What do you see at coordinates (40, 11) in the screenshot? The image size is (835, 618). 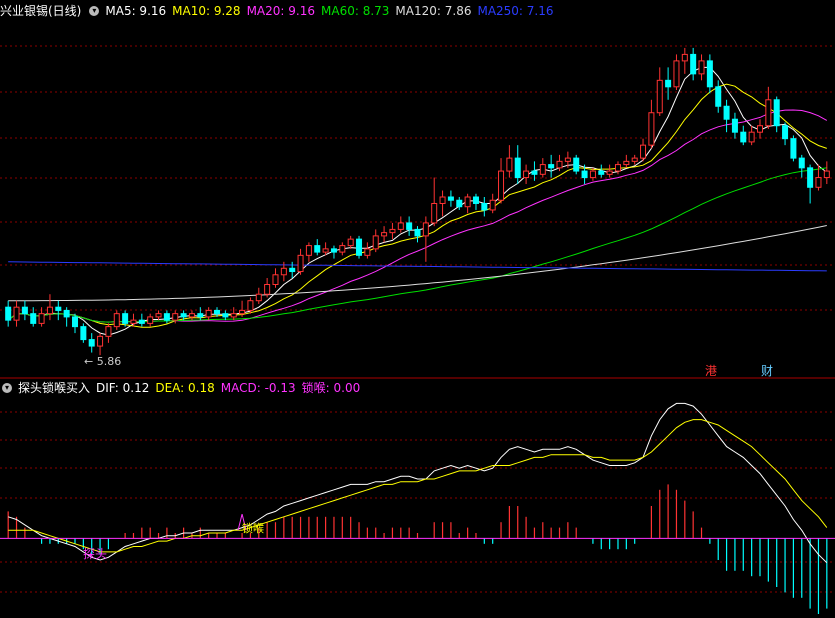 I see `stock-title: 兴业银锡(日线)` at bounding box center [40, 11].